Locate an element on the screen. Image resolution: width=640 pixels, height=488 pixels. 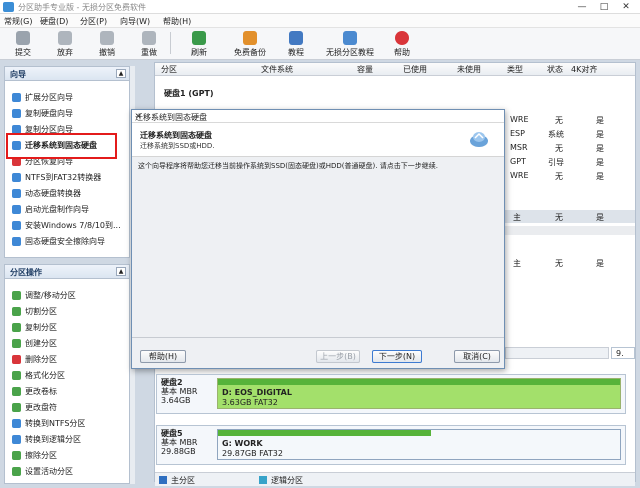
partition-rows: WRE 无是 ESP 系统是 MSR 无是 GPT 引导是 WRE 无是 is located at coordinates (572, 167).